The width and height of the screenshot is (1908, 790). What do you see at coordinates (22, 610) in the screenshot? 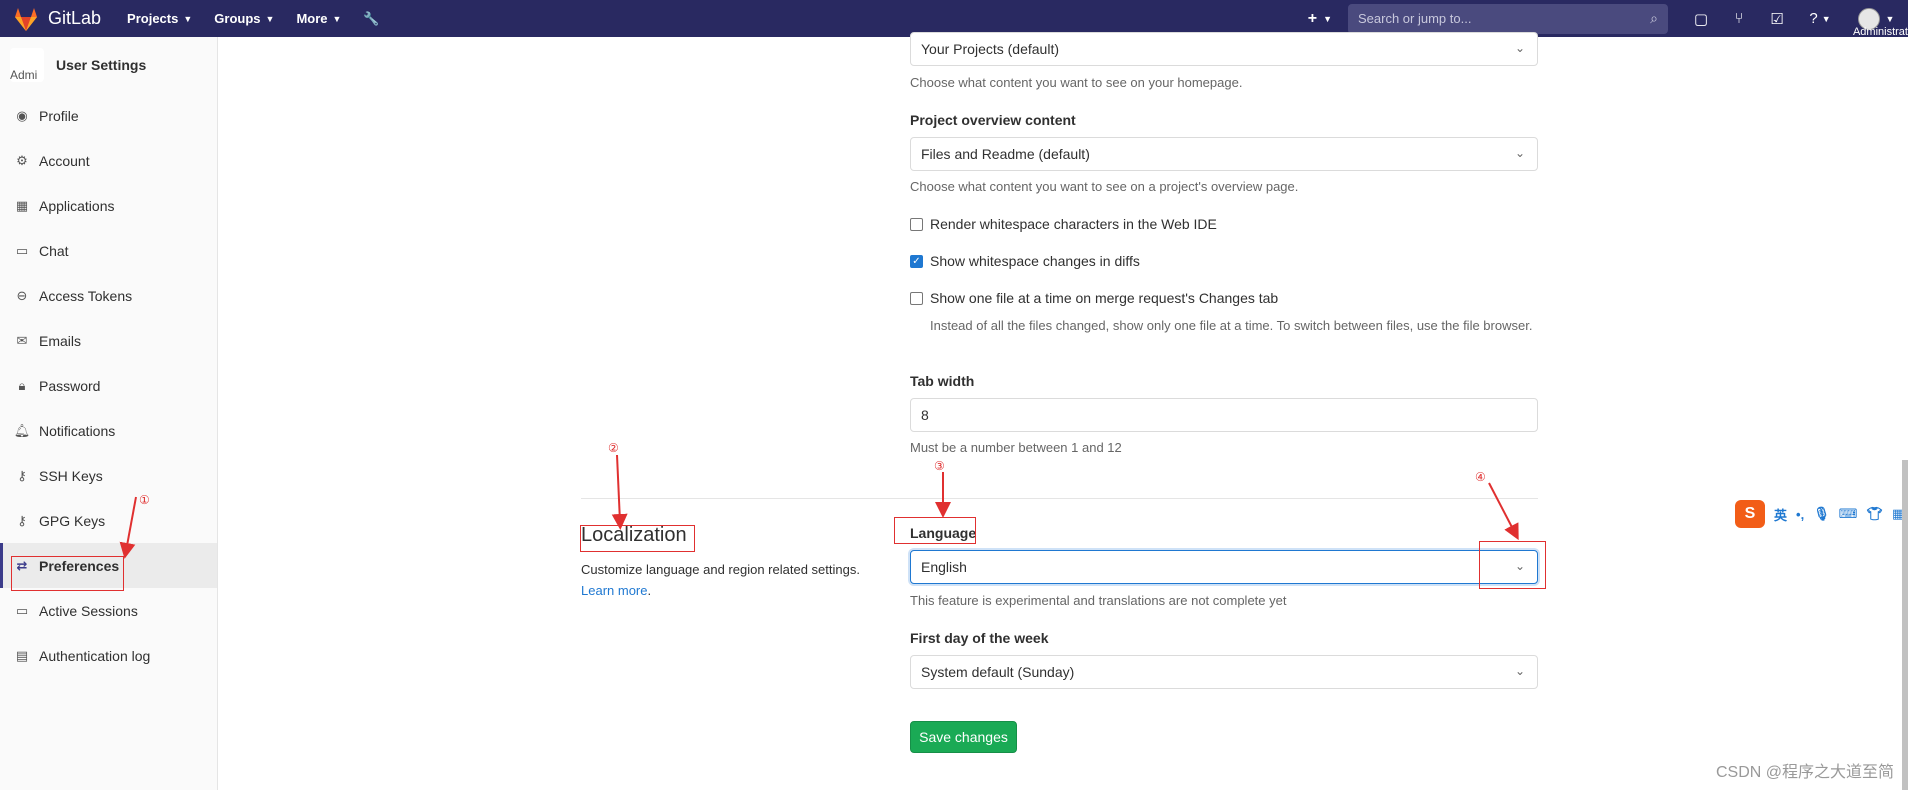
I see `monitor-icon: ▭` at bounding box center [22, 610].